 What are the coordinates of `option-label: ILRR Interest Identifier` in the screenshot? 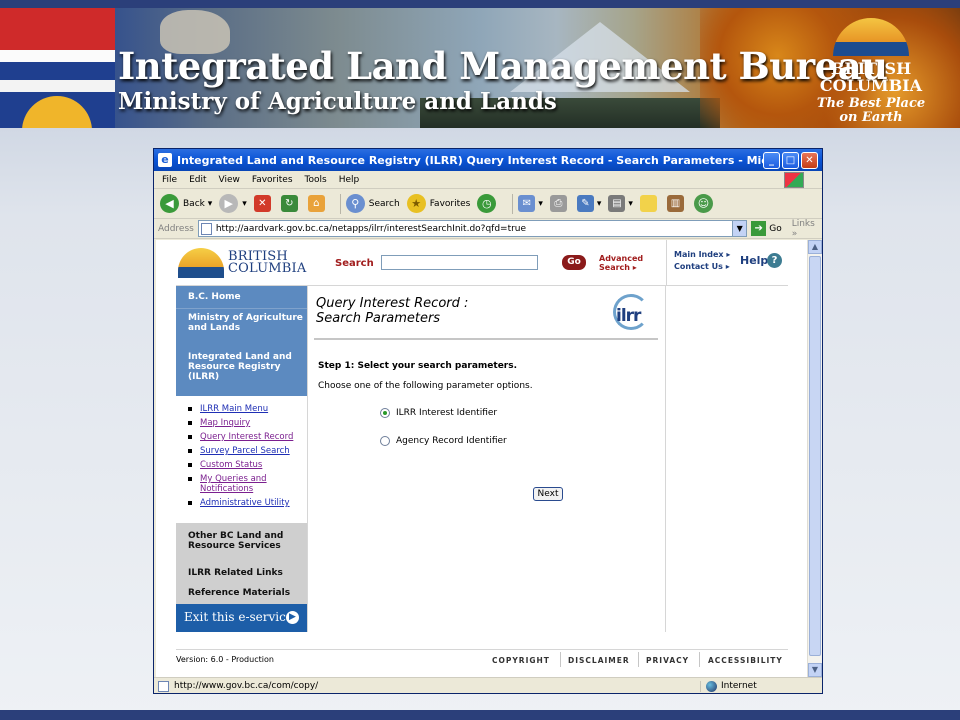 It's located at (447, 413).